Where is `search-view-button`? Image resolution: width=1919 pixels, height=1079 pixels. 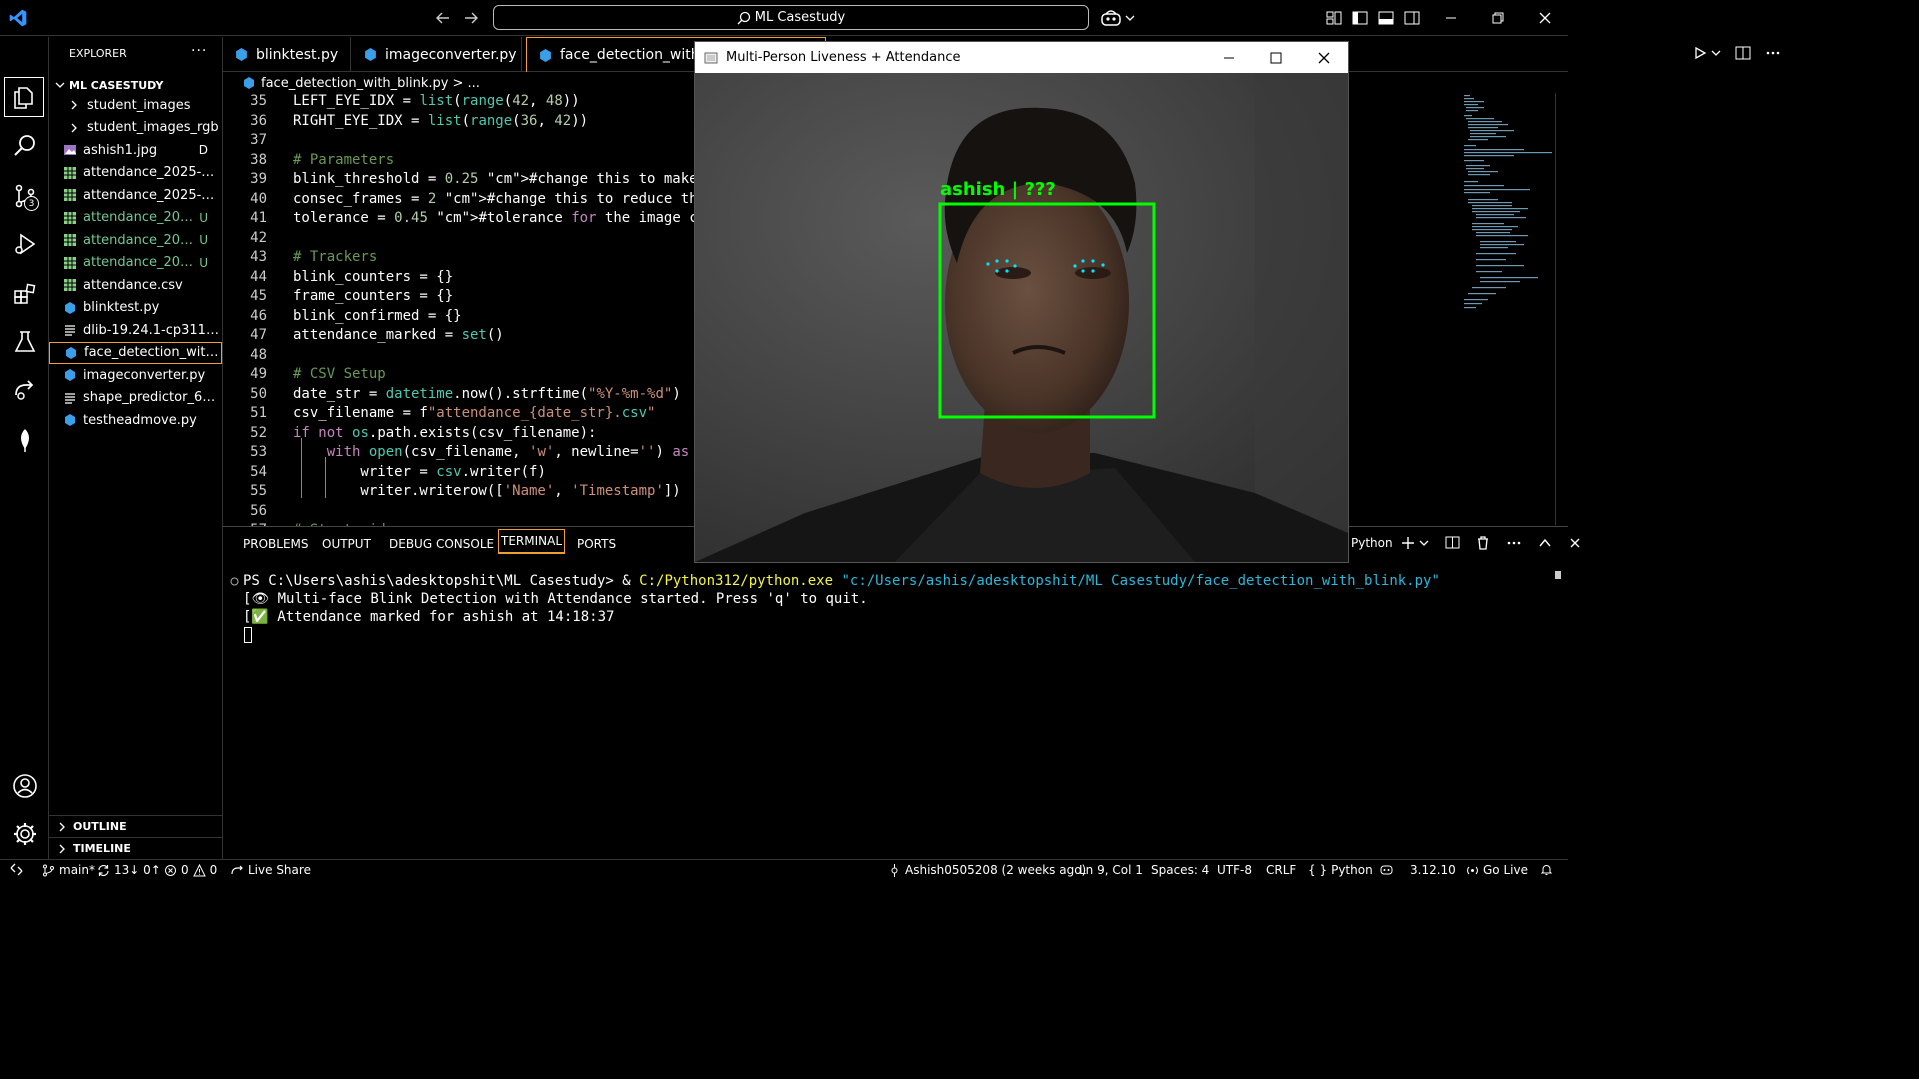 search-view-button is located at coordinates (24, 145).